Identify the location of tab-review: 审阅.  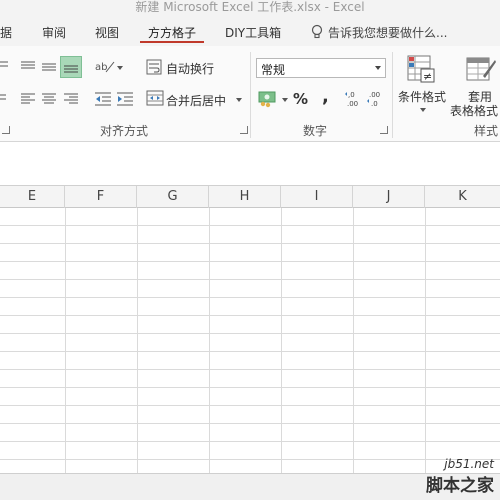
(54, 32).